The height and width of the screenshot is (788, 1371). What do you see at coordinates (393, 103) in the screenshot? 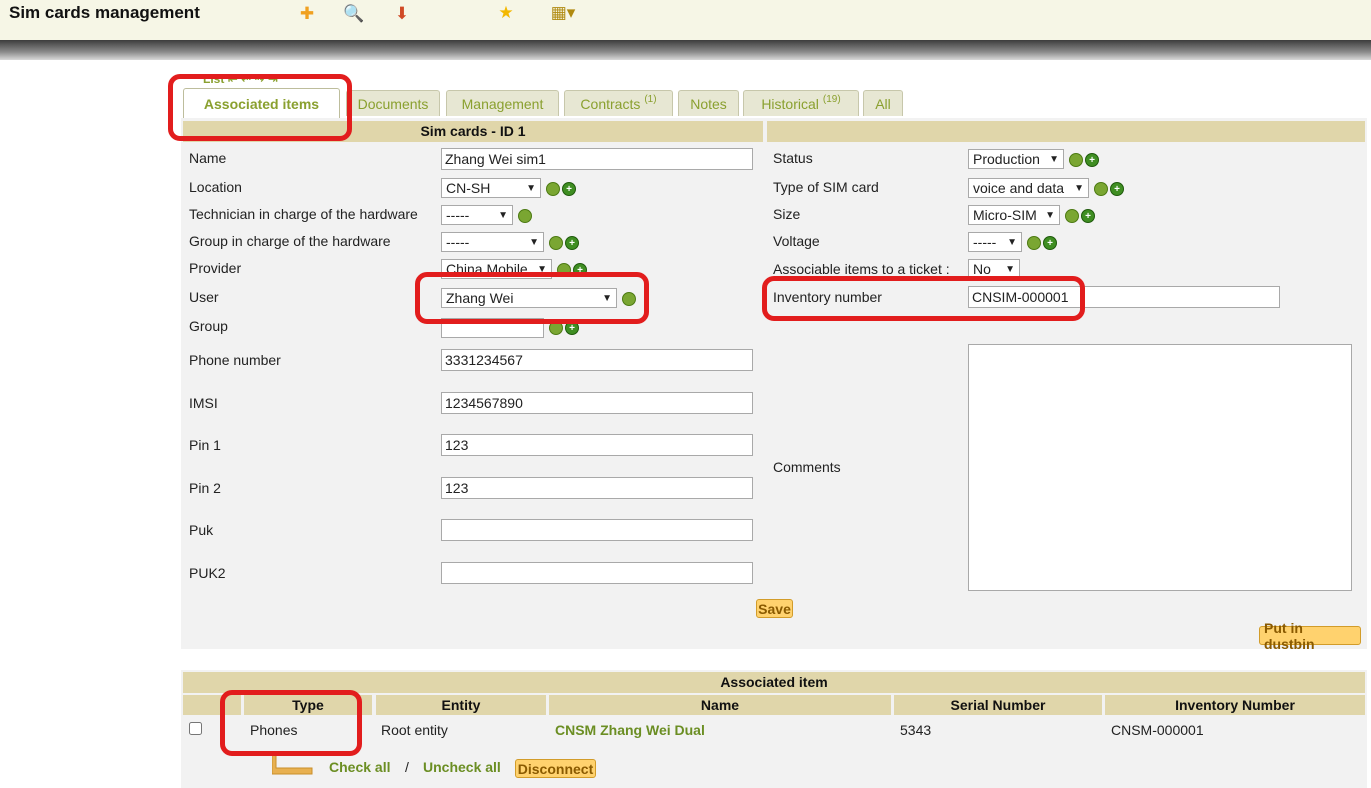
I see `tab-documents: Documents` at bounding box center [393, 103].